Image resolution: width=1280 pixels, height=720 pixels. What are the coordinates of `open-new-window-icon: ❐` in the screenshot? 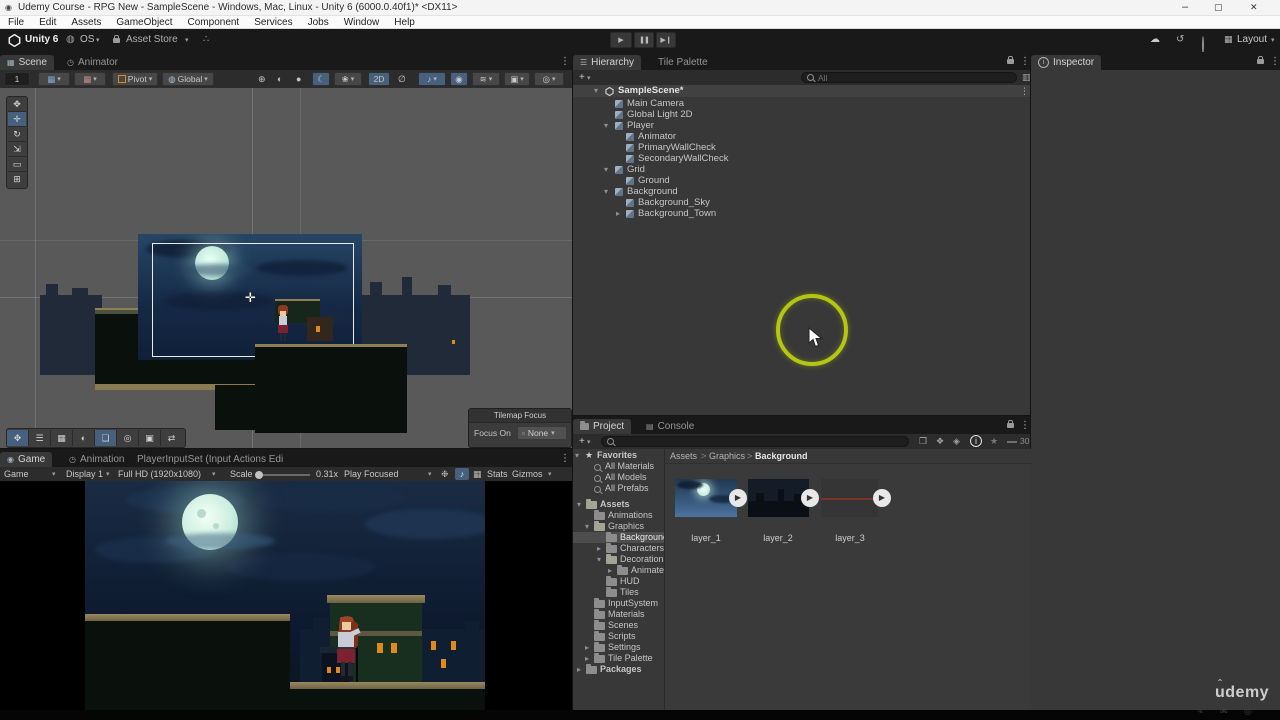 It's located at (923, 441).